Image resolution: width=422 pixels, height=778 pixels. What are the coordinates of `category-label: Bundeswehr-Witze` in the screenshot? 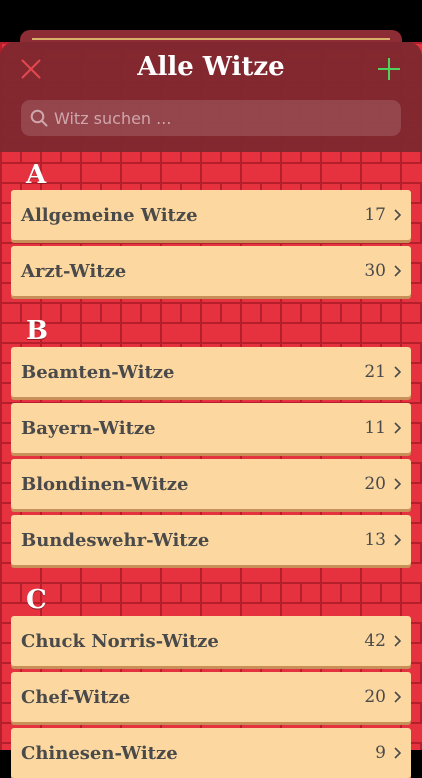 It's located at (115, 540).